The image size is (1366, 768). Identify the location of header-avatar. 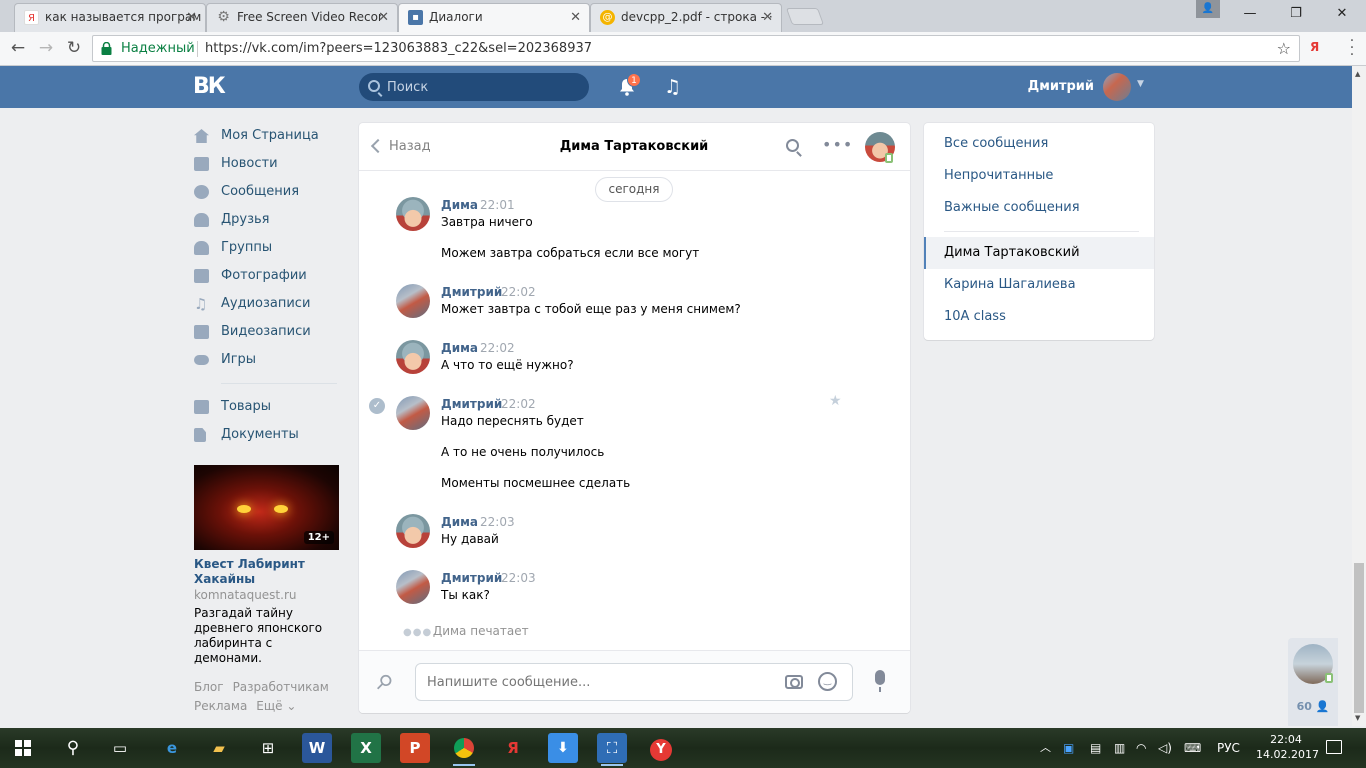
(1117, 87).